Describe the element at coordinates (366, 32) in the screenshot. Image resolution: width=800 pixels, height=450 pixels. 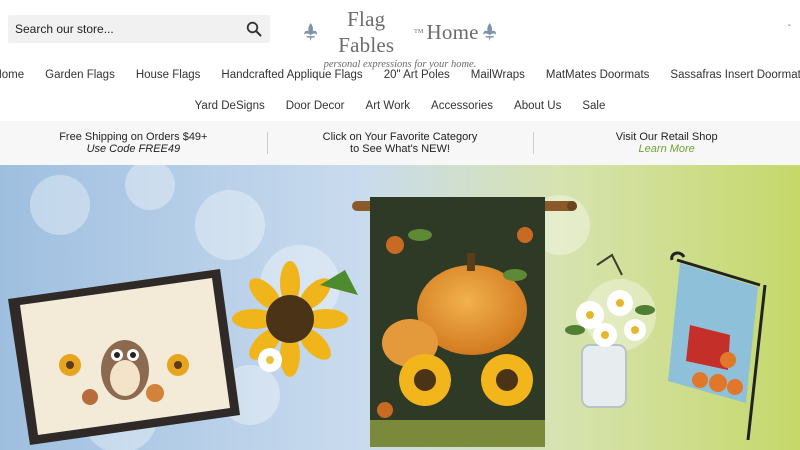
I see `logo-name-part1: Flag Fables` at that location.